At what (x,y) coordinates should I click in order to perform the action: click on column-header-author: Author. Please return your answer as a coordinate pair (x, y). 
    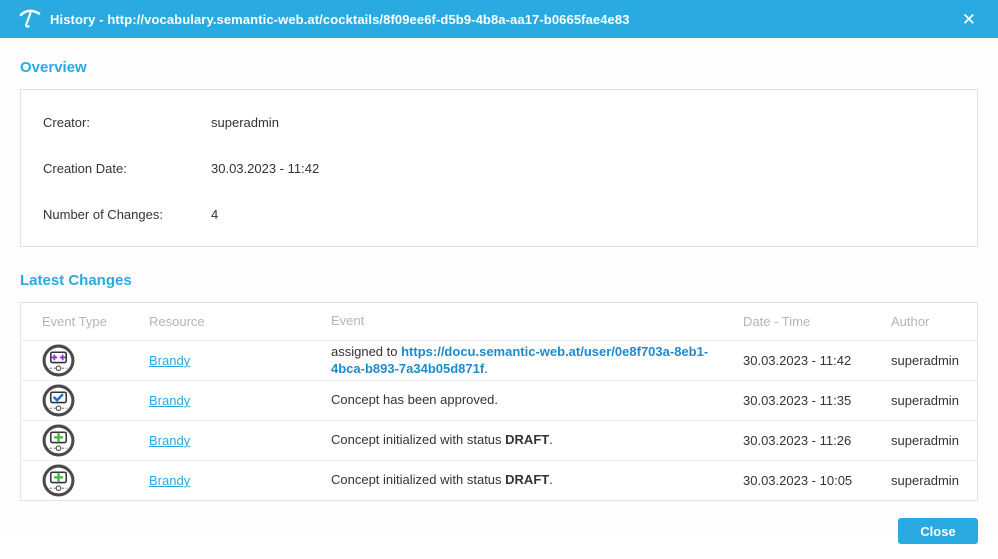
    Looking at the image, I should click on (910, 321).